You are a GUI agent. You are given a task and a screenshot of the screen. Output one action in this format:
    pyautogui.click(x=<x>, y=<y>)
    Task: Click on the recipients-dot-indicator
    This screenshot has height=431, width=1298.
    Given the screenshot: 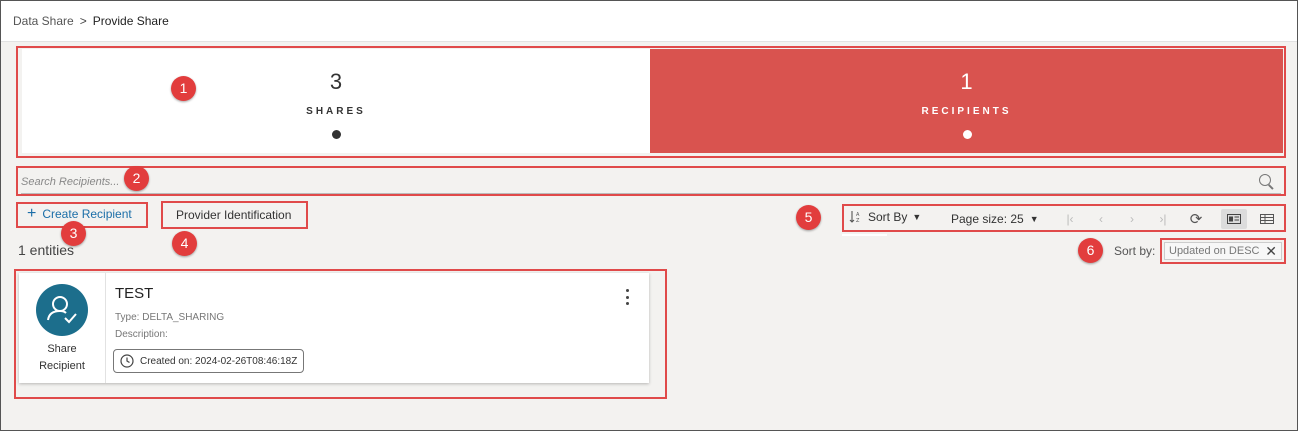 What is the action you would take?
    pyautogui.click(x=967, y=134)
    